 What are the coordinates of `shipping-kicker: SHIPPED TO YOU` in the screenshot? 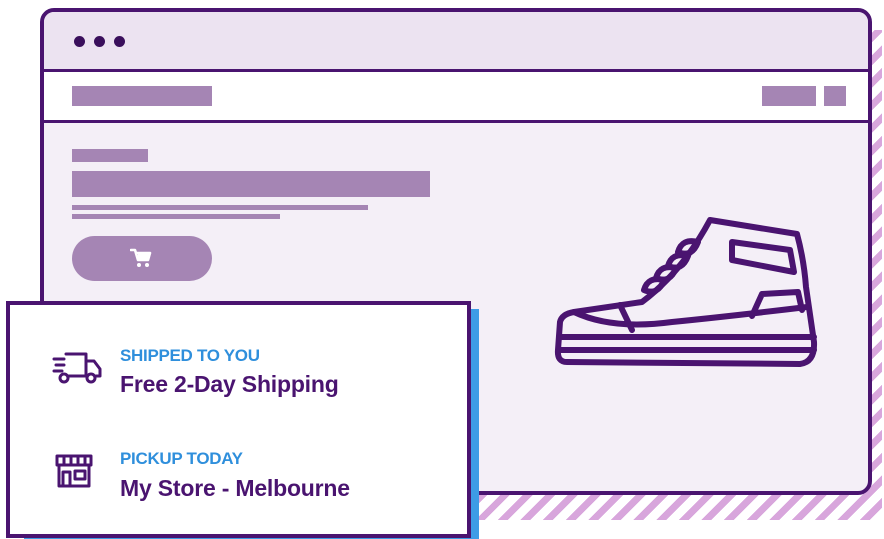 It's located at (190, 355).